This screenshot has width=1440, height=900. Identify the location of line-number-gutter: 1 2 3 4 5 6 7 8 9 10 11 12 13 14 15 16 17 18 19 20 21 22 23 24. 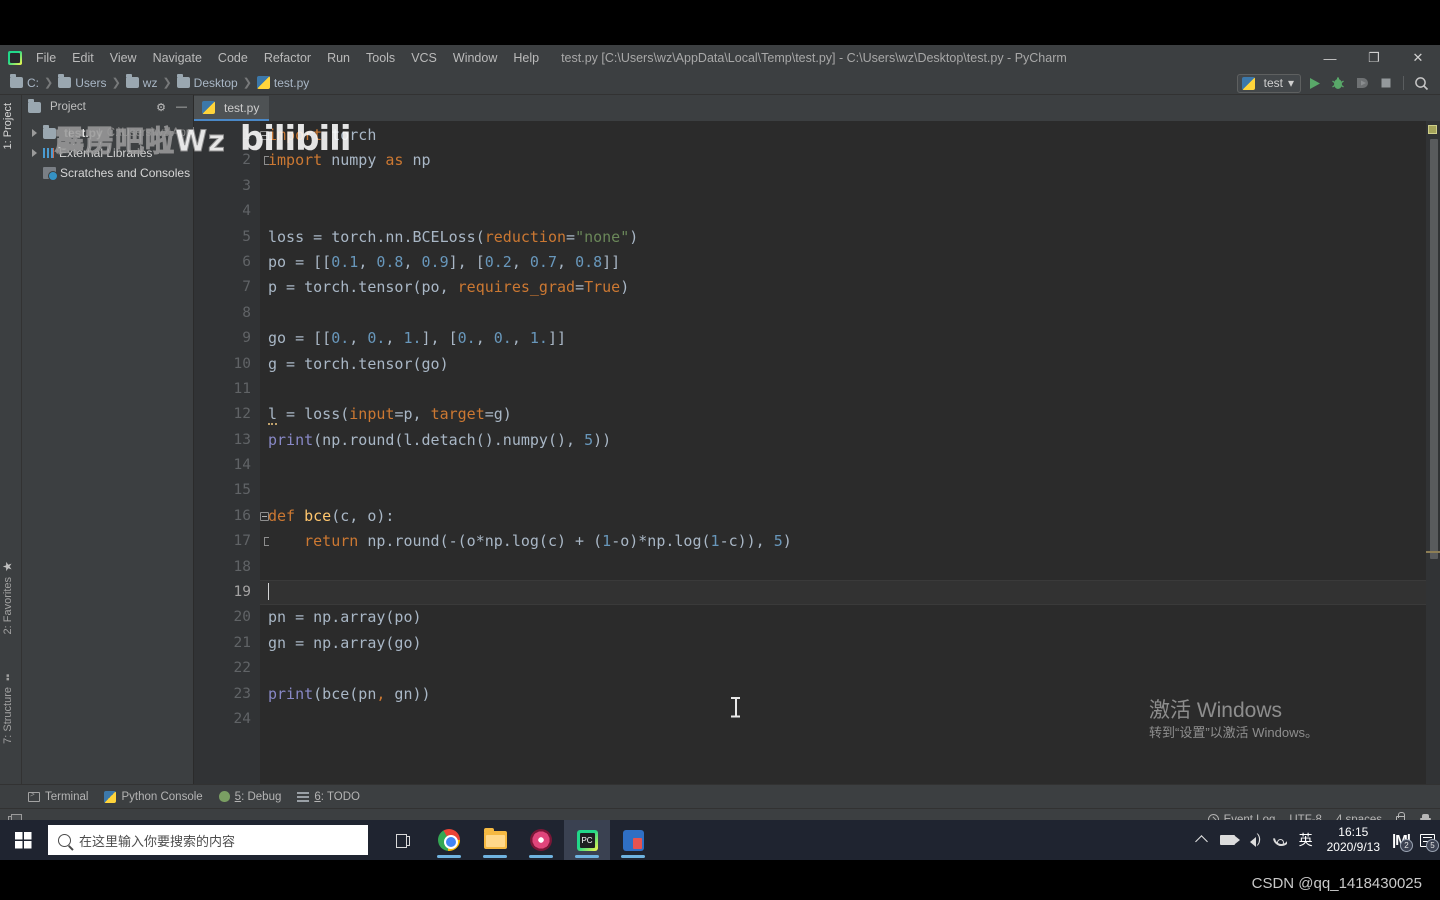
(231, 452).